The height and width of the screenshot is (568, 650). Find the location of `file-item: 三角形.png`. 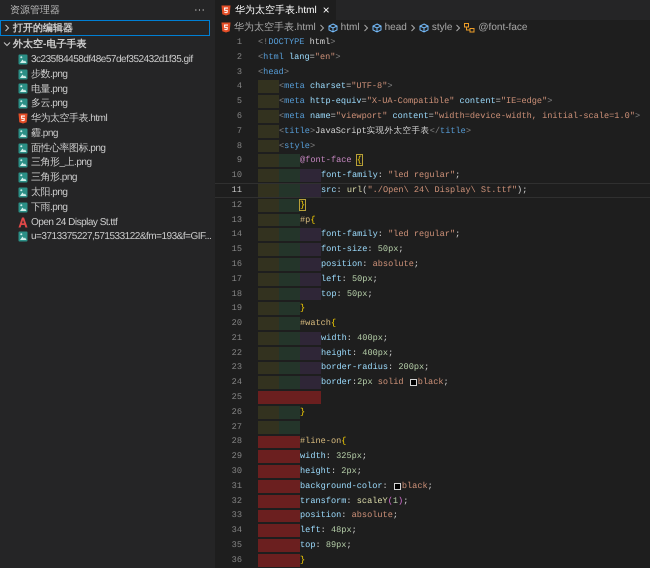

file-item: 三角形.png is located at coordinates (107, 178).